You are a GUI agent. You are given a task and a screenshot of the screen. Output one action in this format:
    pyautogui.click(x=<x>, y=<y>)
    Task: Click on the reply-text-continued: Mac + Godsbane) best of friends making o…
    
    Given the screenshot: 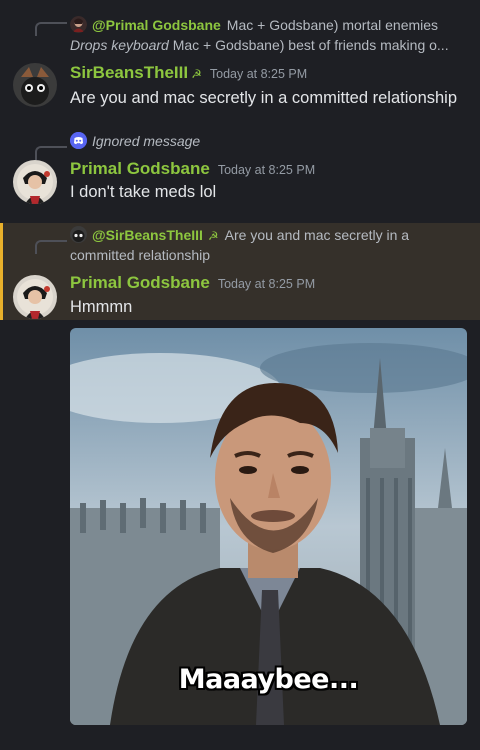 What is the action you would take?
    pyautogui.click(x=308, y=45)
    